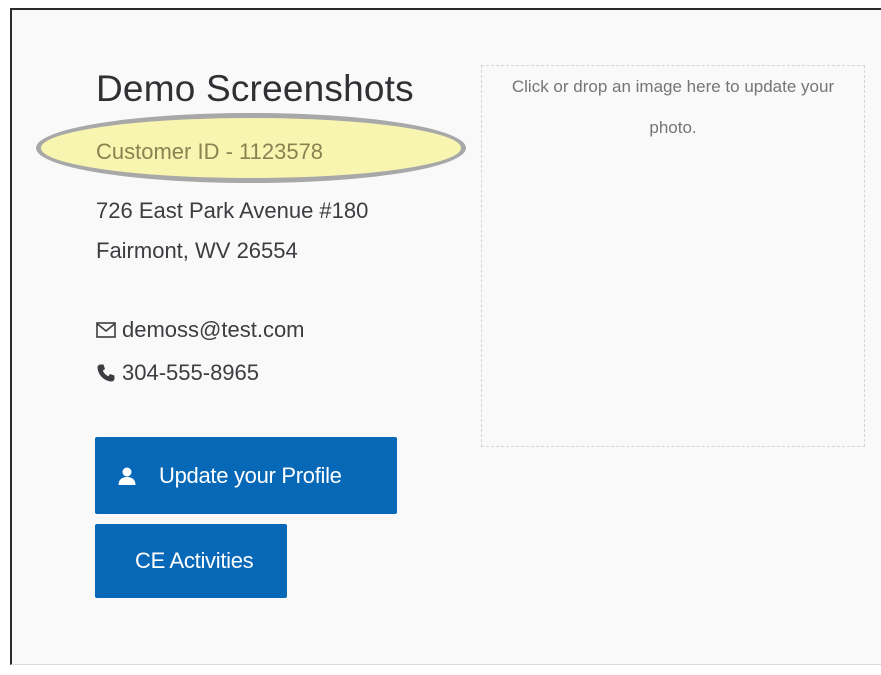 Image resolution: width=881 pixels, height=675 pixels. What do you see at coordinates (127, 476) in the screenshot?
I see `user-icon` at bounding box center [127, 476].